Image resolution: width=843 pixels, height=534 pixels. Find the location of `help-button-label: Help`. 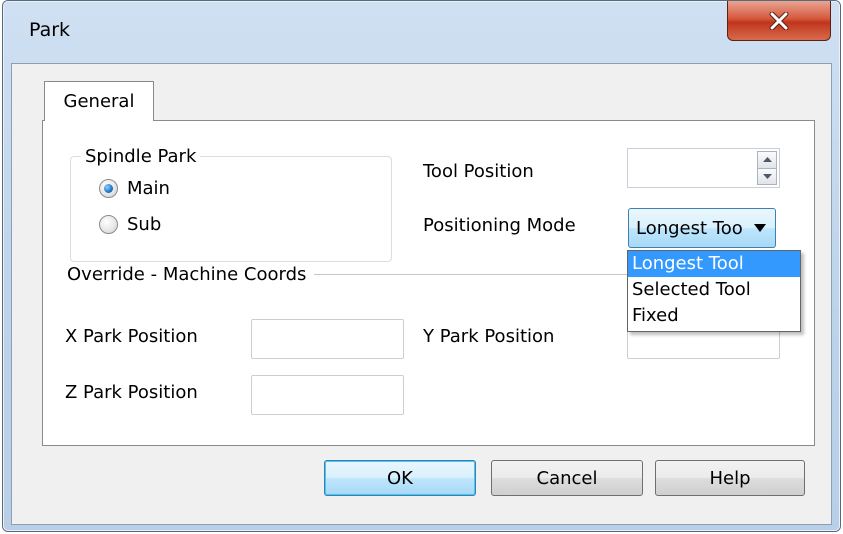

help-button-label: Help is located at coordinates (730, 478).